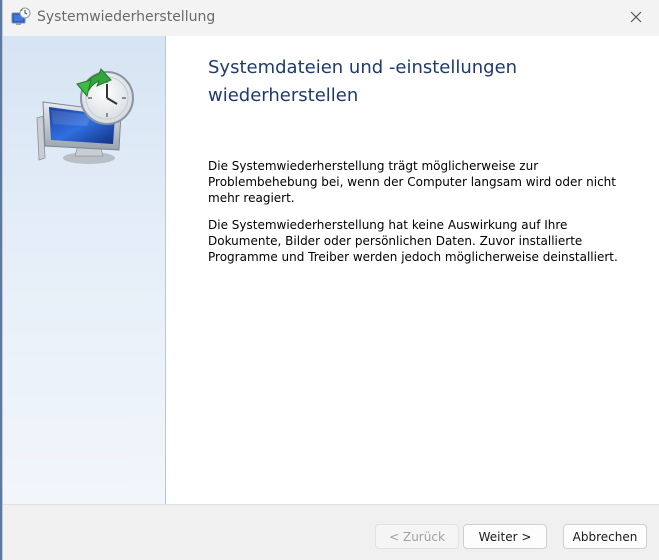  Describe the element at coordinates (331, 18) in the screenshot. I see `title-bar: Systemwiederherstellung` at that location.